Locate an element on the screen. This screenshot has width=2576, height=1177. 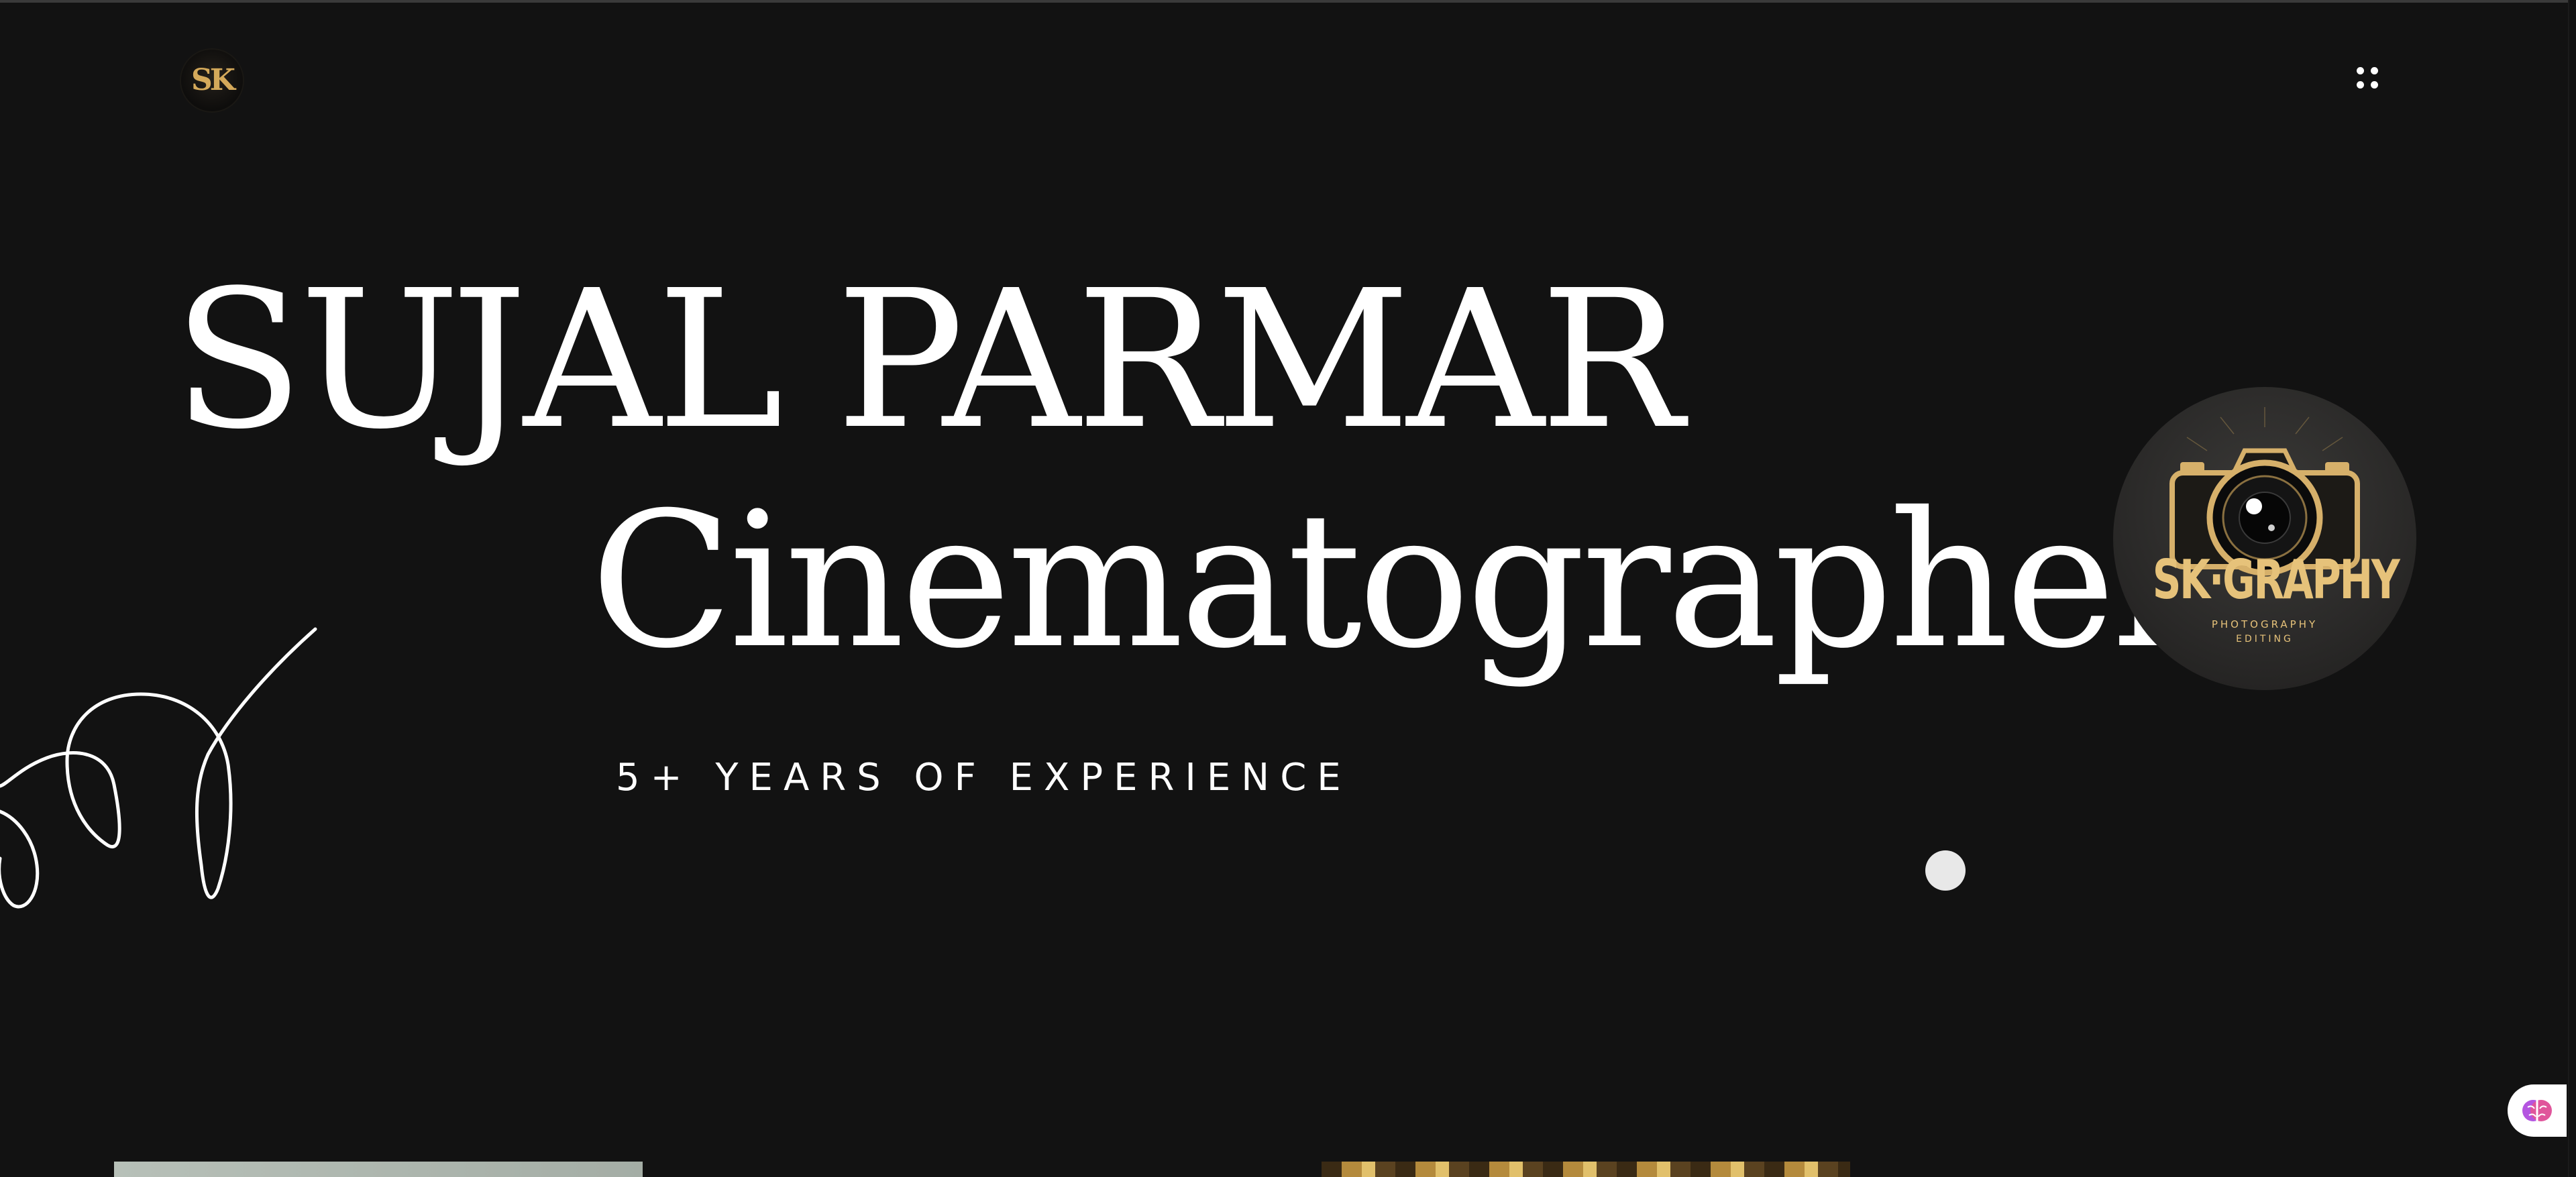
grid-dots-icon is located at coordinates (2360, 70).